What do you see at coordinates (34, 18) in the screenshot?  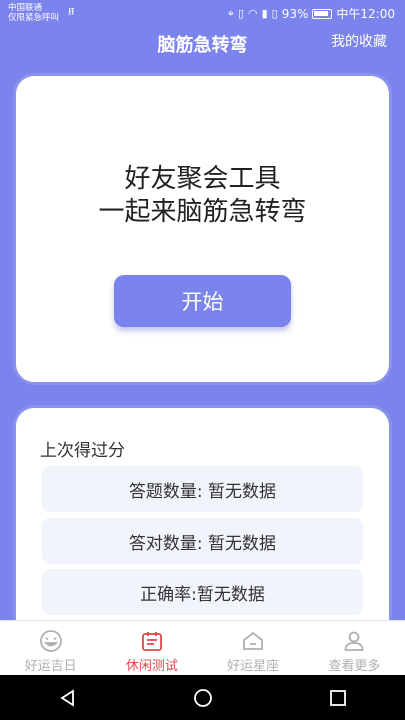 I see `emergency-only-text: 仅限紧急呼叫` at bounding box center [34, 18].